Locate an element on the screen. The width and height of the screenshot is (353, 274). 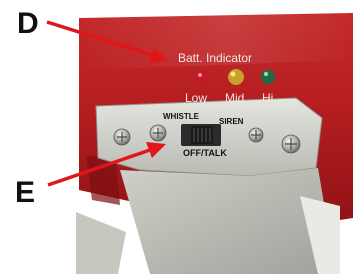
led-mid is located at coordinates (236, 77).